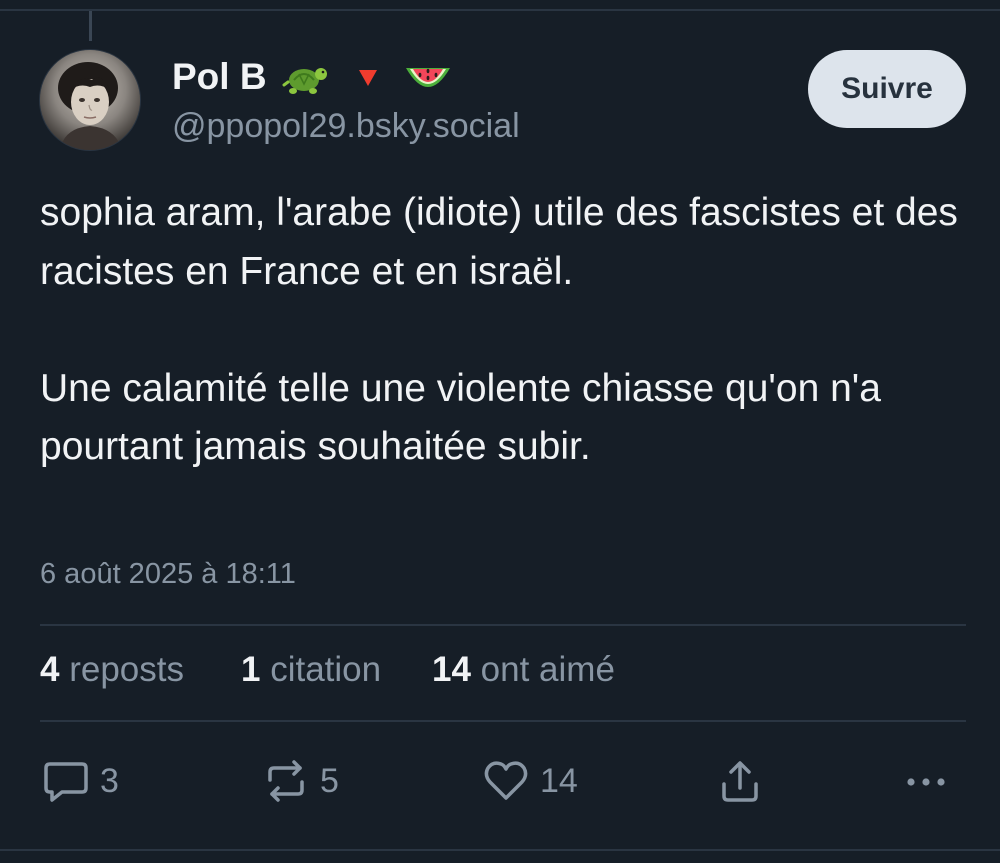 This screenshot has width=1000, height=863. I want to click on quotes-stat: 1 citation, so click(311, 670).